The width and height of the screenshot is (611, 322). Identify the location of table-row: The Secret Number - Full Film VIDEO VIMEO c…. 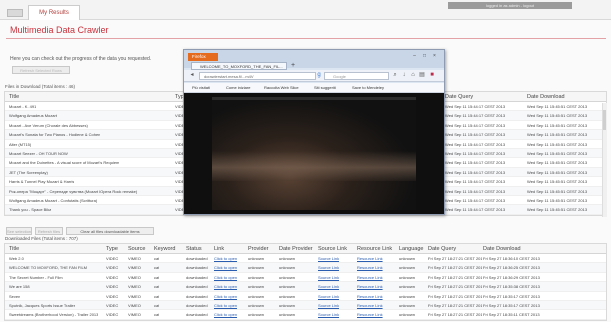
(305, 278).